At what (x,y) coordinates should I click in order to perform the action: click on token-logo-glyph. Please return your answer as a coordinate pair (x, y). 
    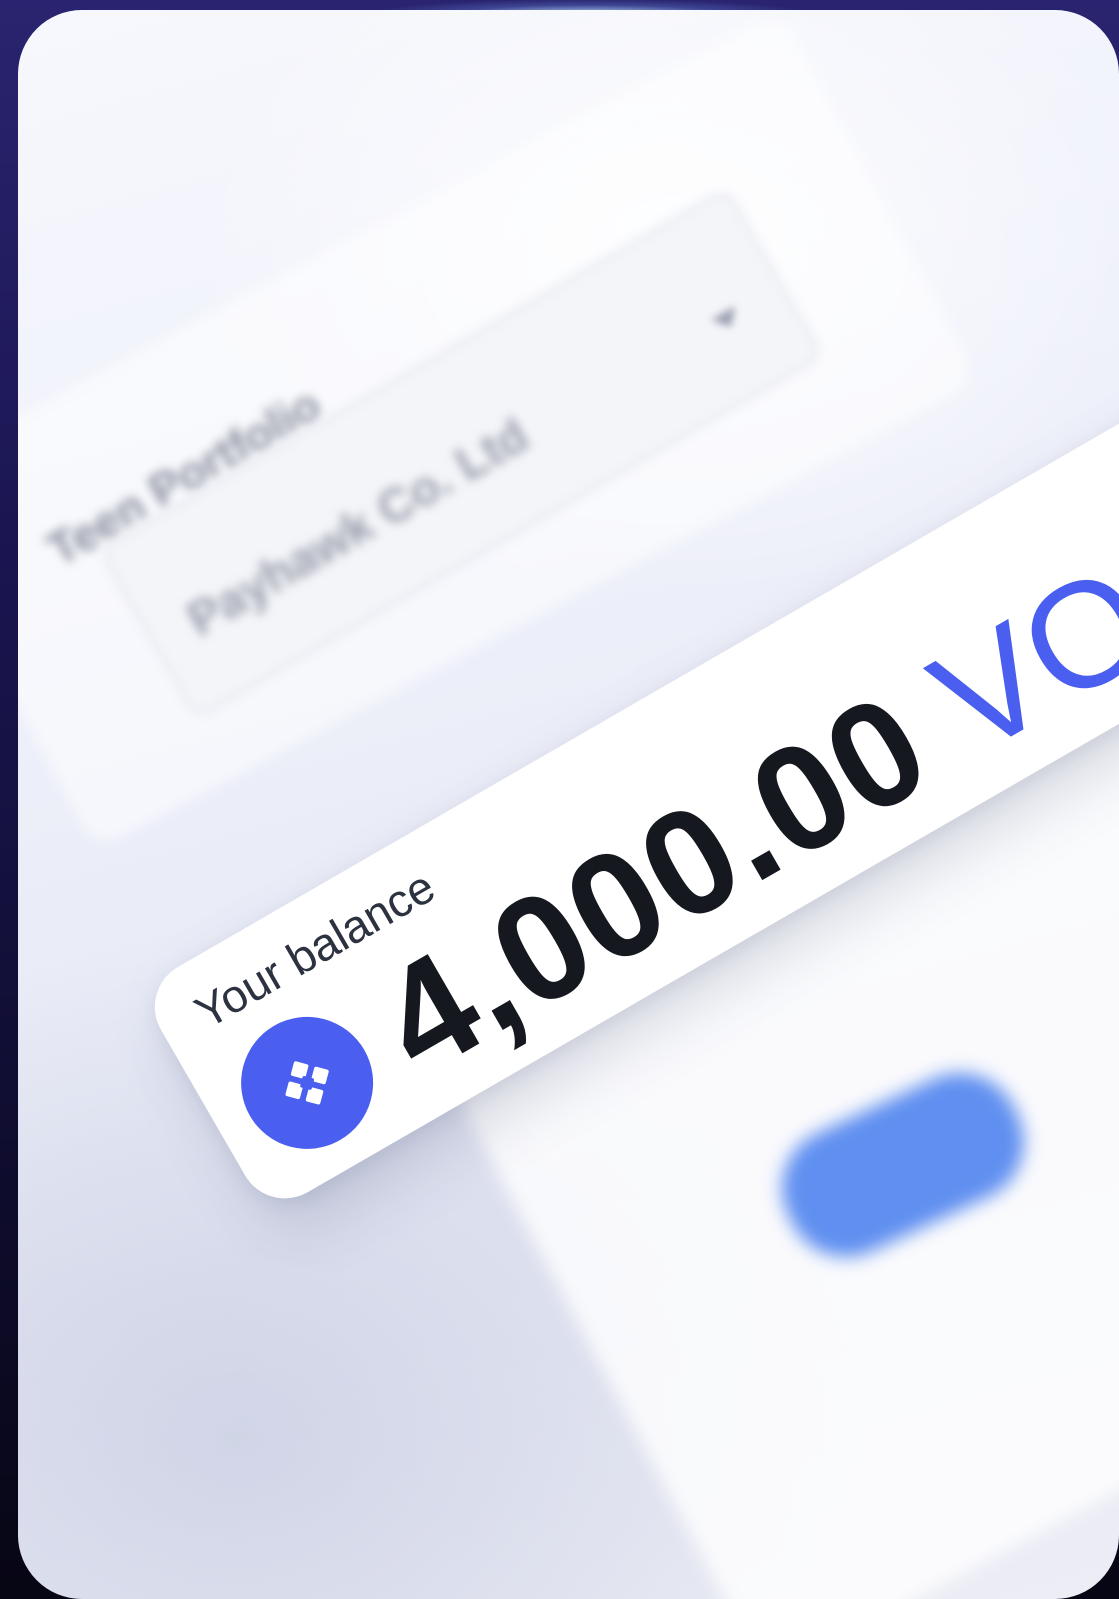
    Looking at the image, I should click on (307, 1083).